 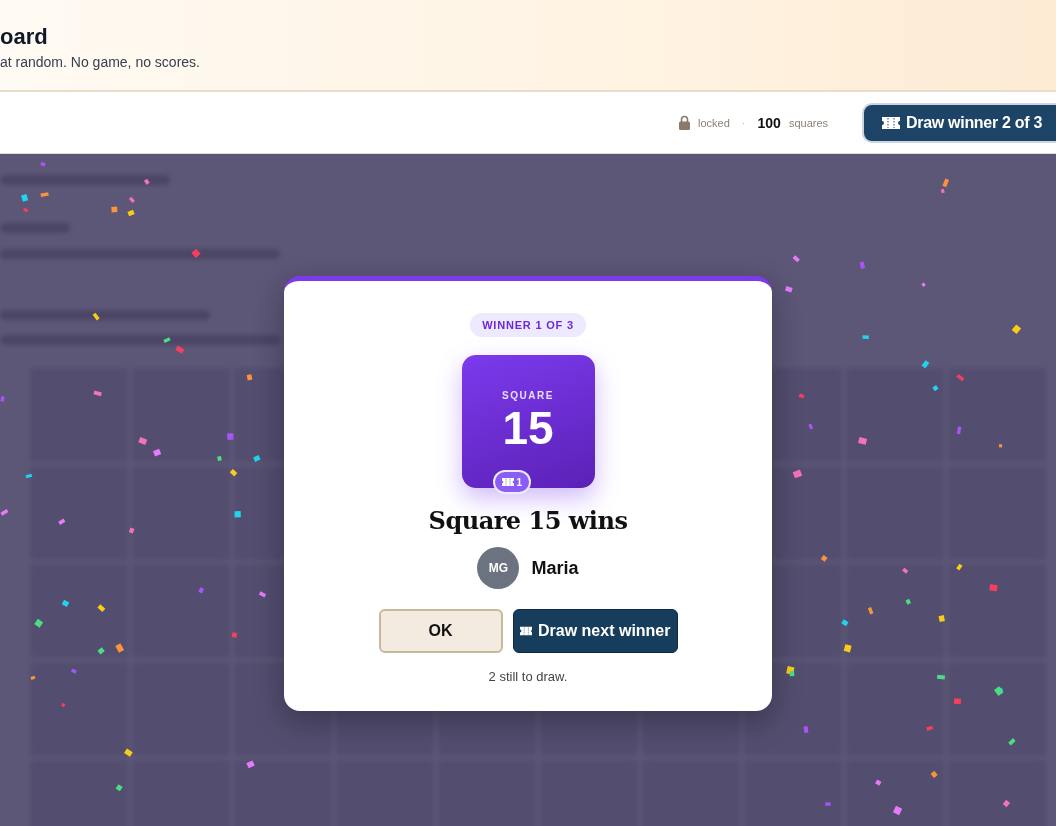 What do you see at coordinates (100, 62) in the screenshot?
I see `page-subtitle: at random. No game, no scores.` at bounding box center [100, 62].